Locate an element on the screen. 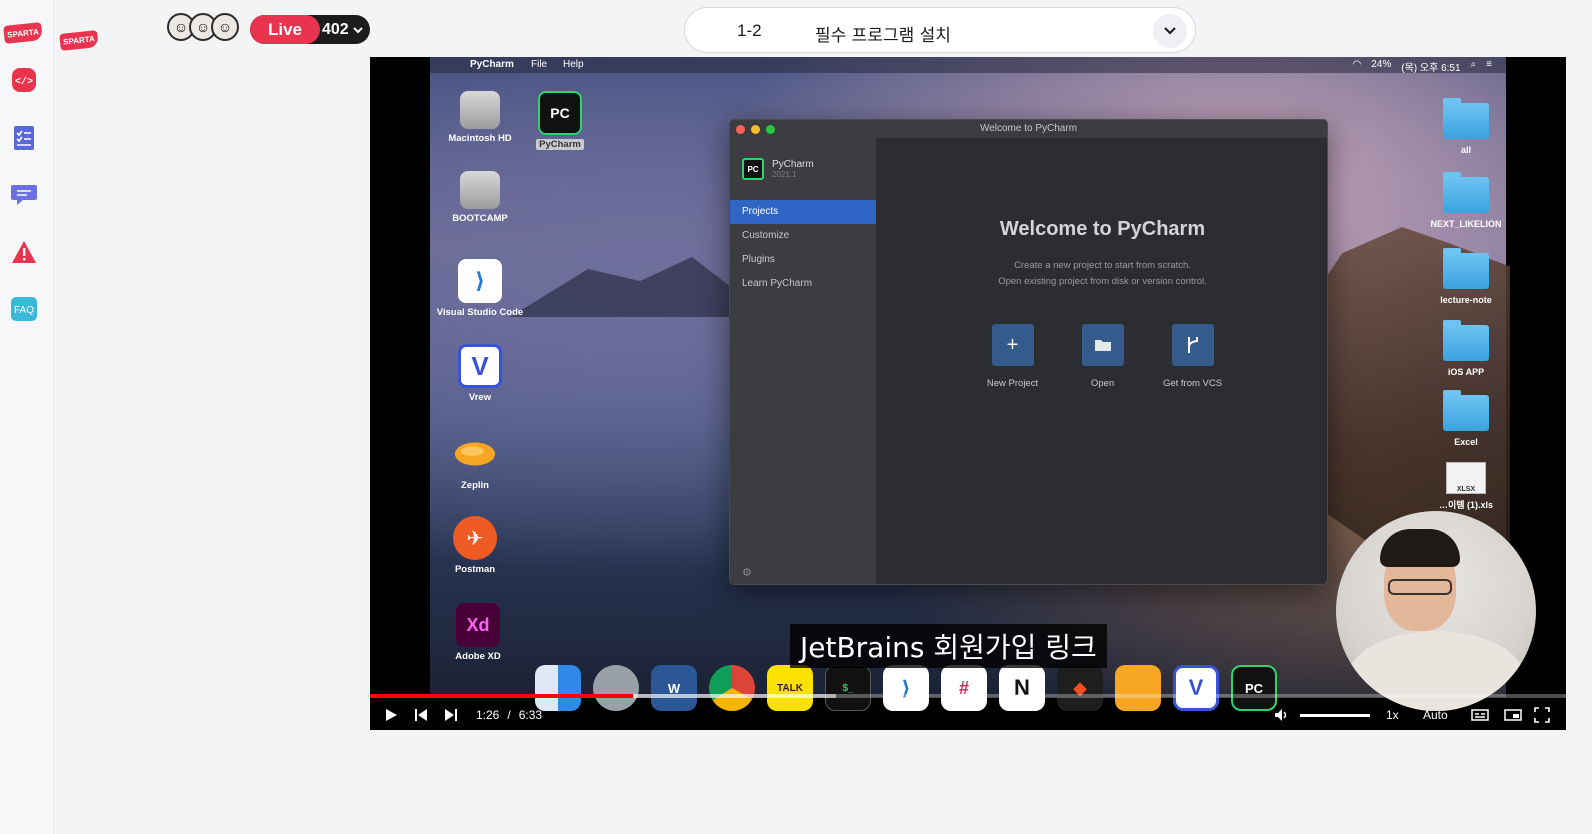  desktop-icon-label: Adobe XD is located at coordinates (478, 656).